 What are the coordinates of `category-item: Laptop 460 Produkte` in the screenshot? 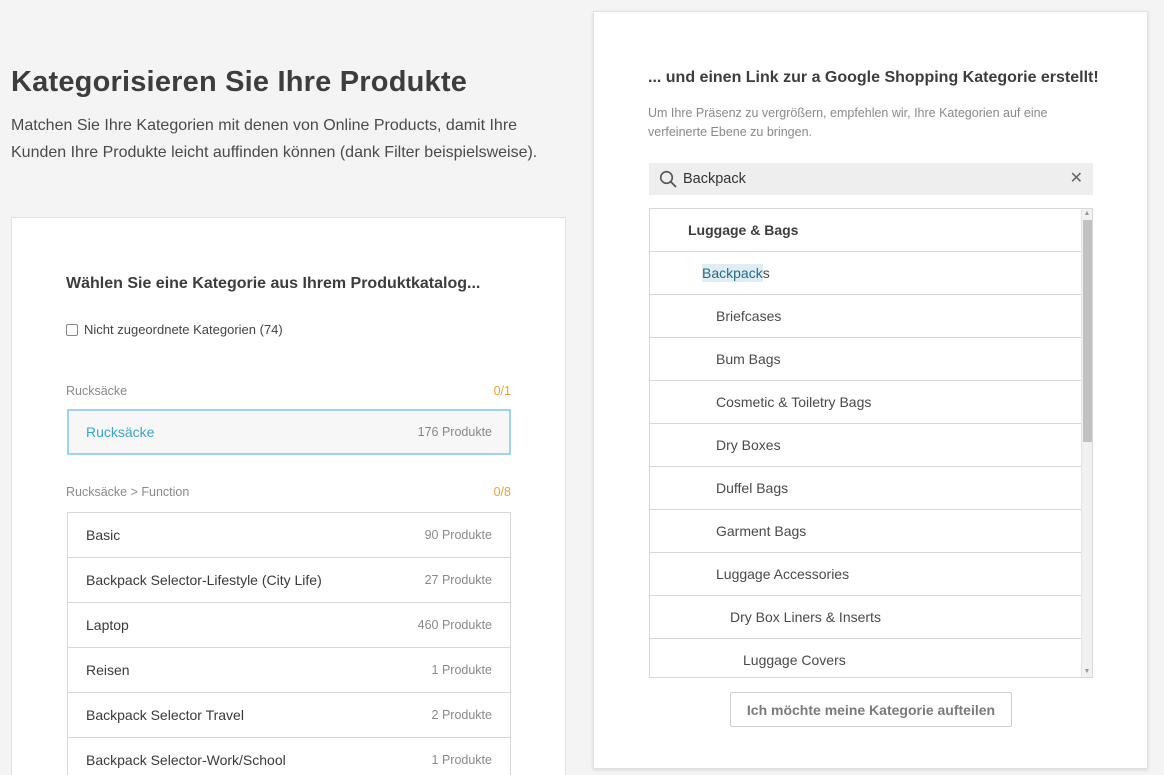 It's located at (289, 625).